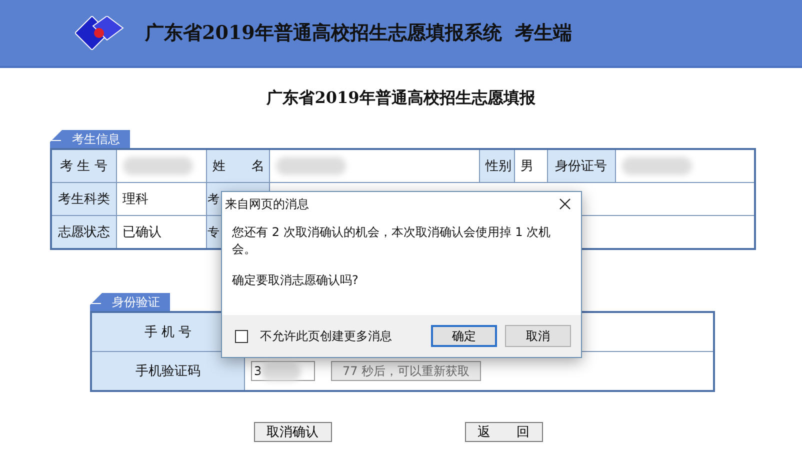 This screenshot has width=802, height=467. I want to click on logo-icon, so click(100, 33).